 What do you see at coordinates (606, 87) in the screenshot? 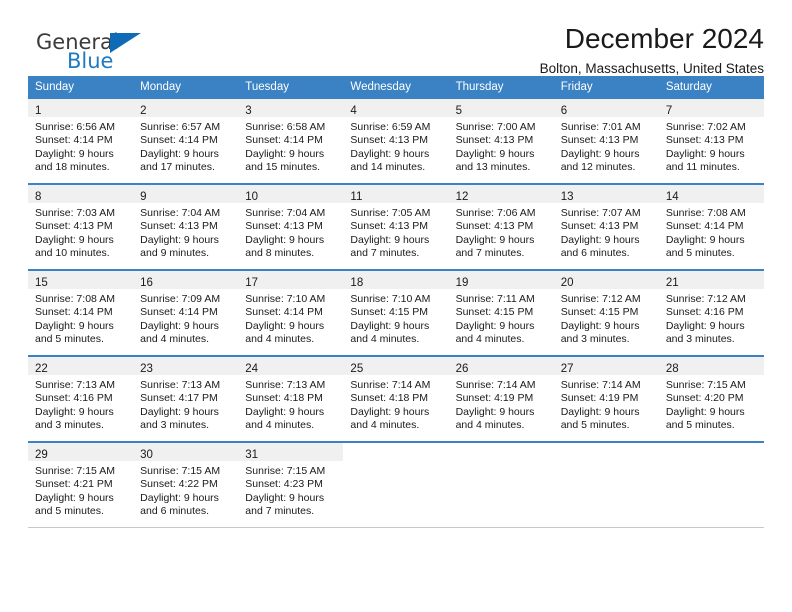
I see `weekday-header-friday: Friday` at bounding box center [606, 87].